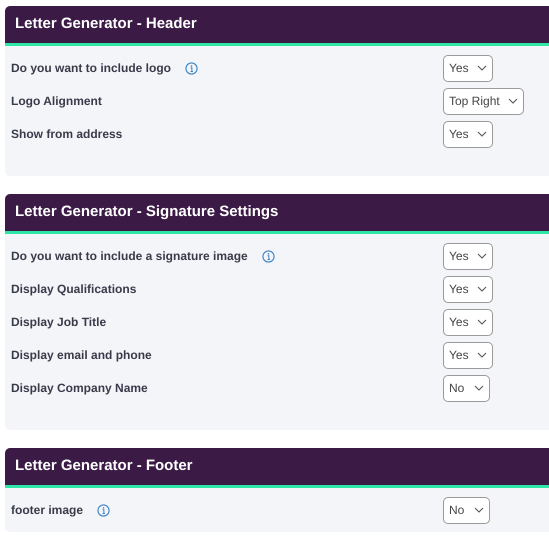 The width and height of the screenshot is (549, 547). I want to click on panel-title: Letter Generator - Signature Settings, so click(146, 212).